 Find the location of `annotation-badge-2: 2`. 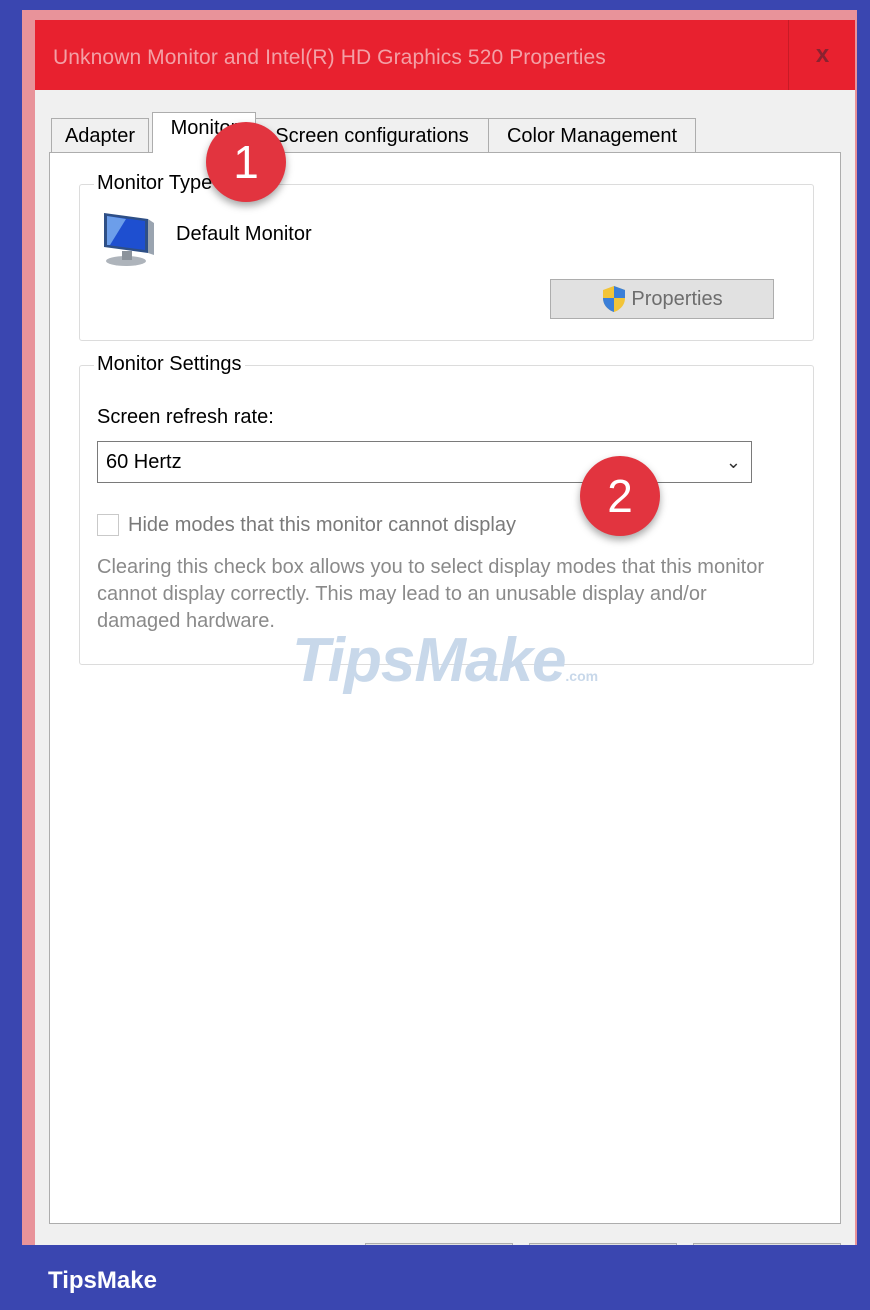

annotation-badge-2: 2 is located at coordinates (620, 496).